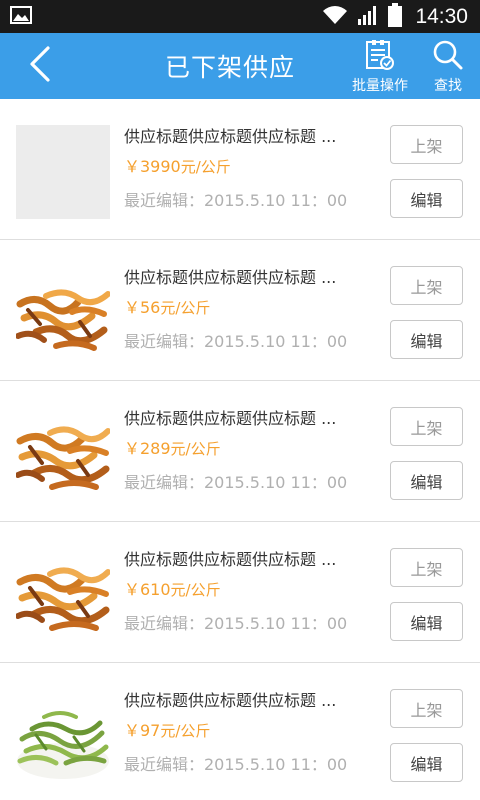  Describe the element at coordinates (395, 16) in the screenshot. I see `battery-icon` at that location.